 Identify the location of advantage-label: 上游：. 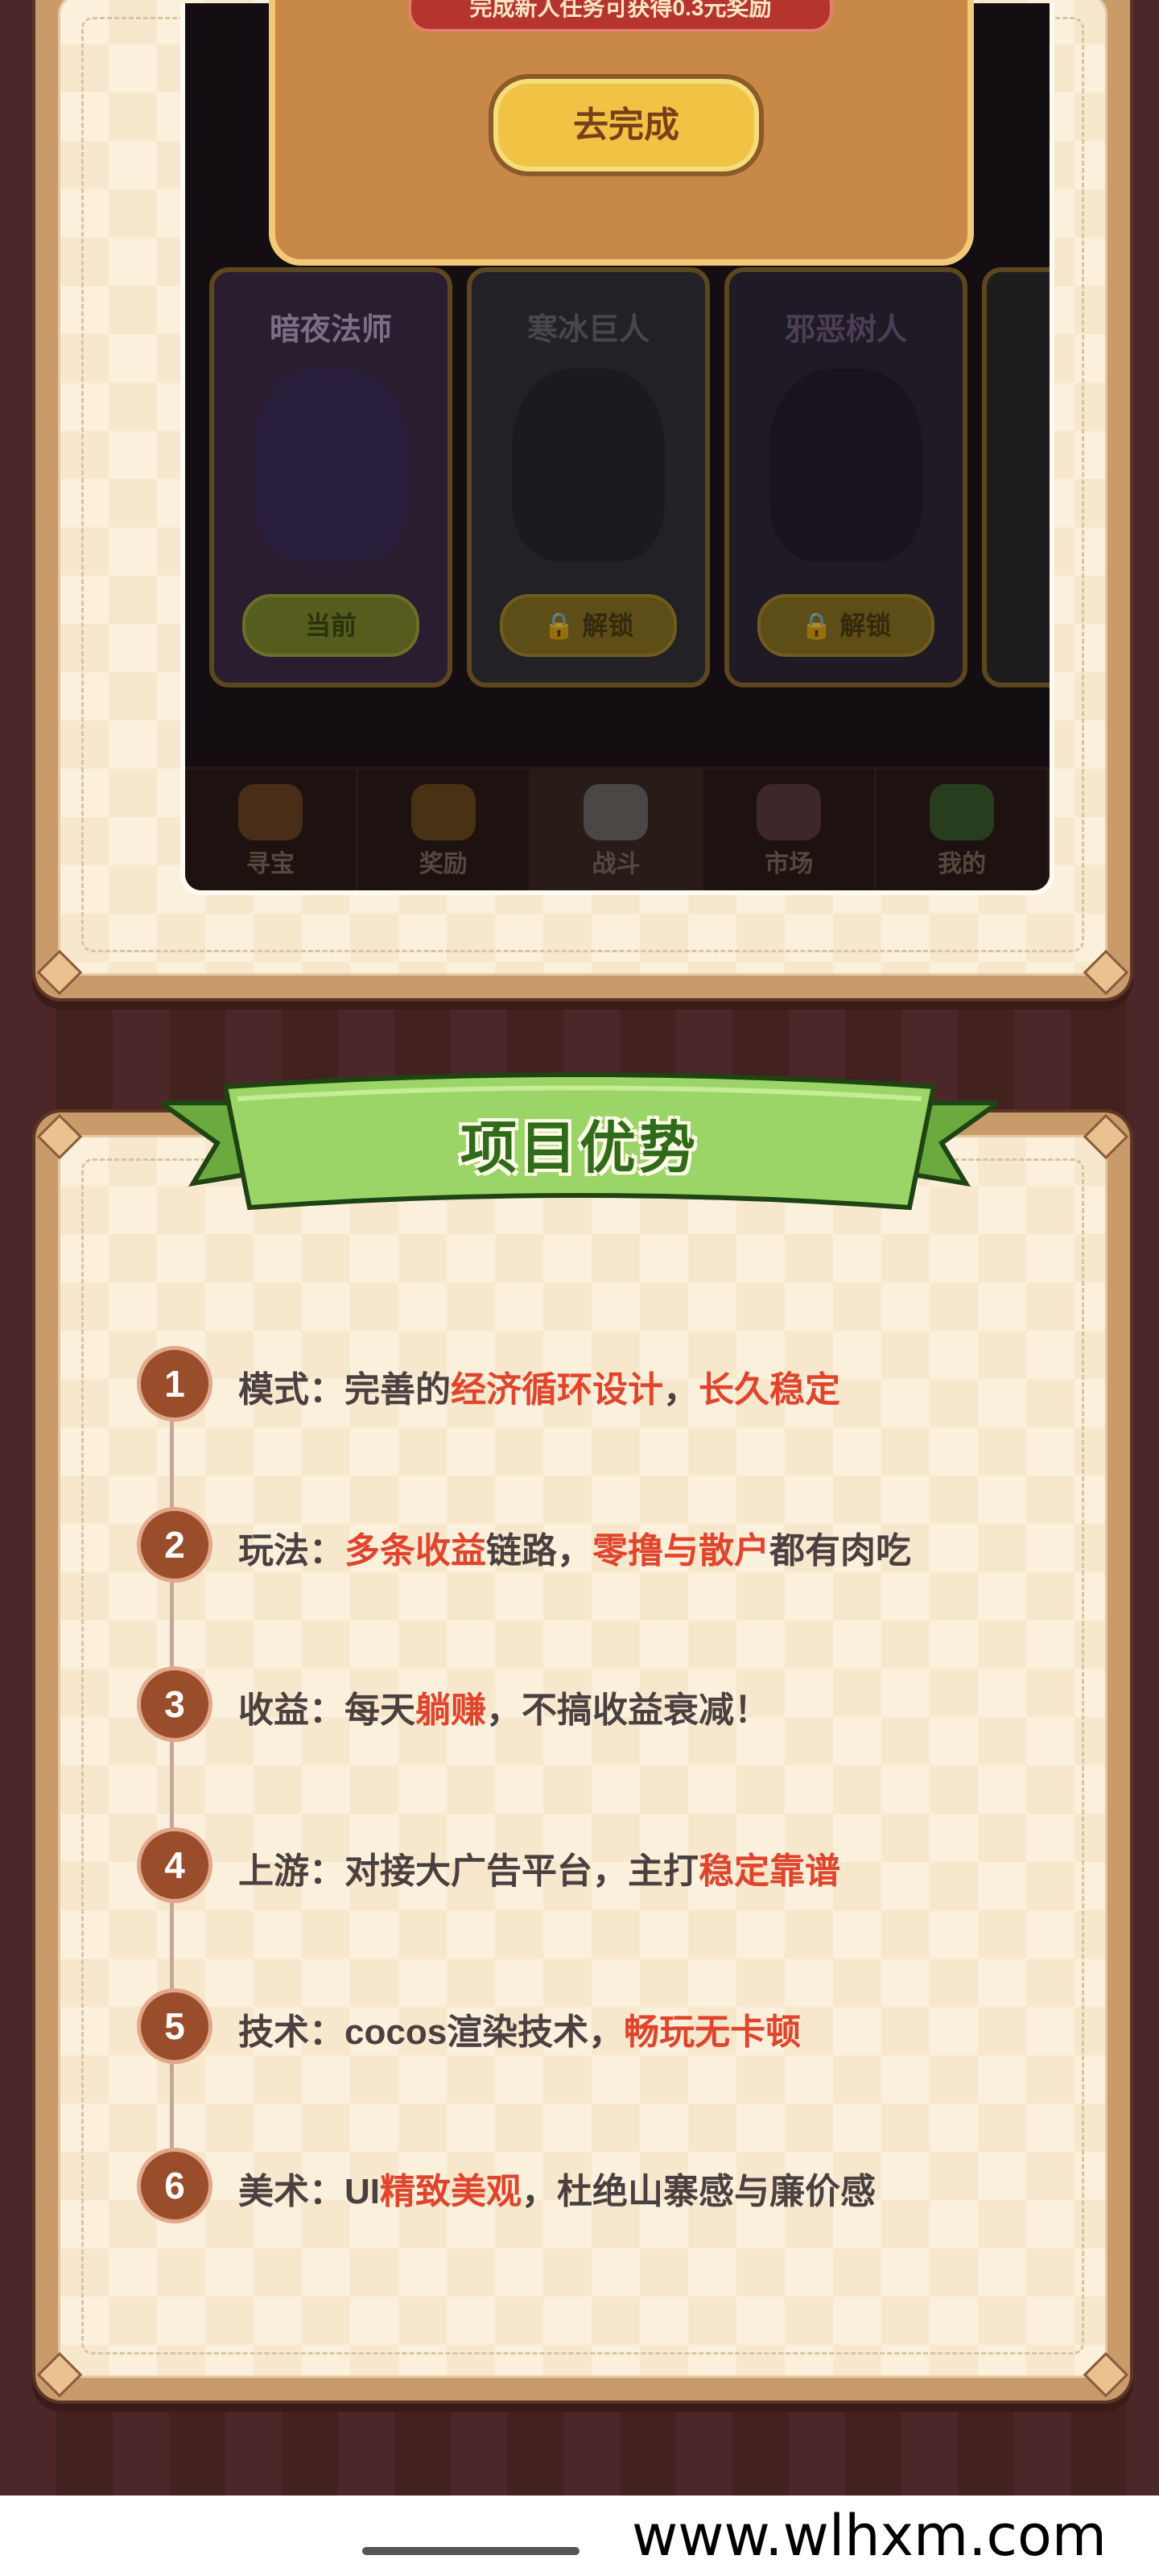
(291, 1871).